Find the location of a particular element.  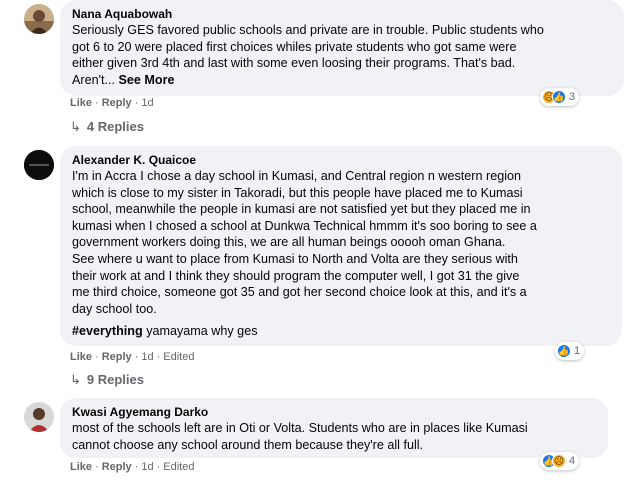

comment-line: Aren't... See More is located at coordinates (342, 80).